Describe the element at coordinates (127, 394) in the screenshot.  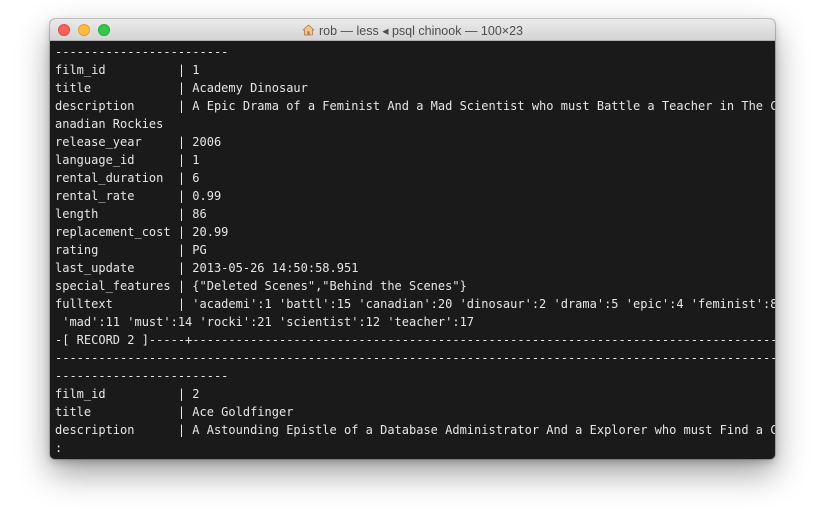
I see `terminal-line: film_id | 2` at that location.